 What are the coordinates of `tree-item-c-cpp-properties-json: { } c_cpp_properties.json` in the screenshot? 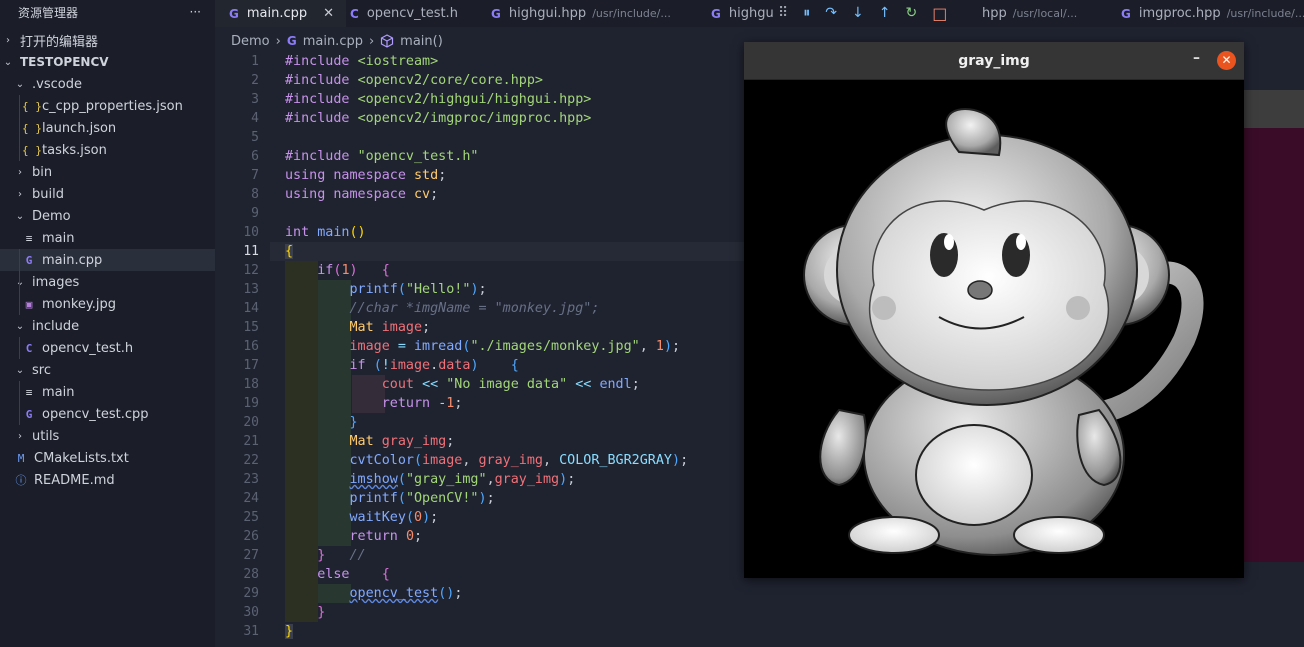 It's located at (118, 106).